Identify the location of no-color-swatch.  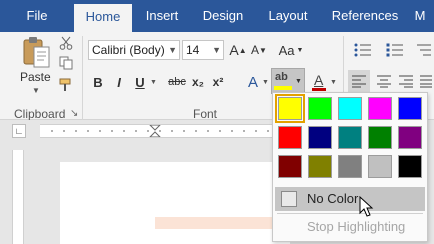
(289, 199).